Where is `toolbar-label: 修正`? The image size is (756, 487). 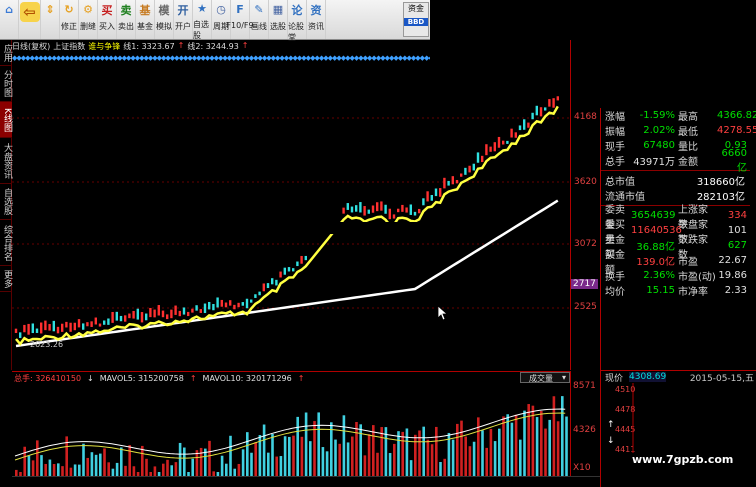
toolbar-label: 修正 is located at coordinates (69, 26).